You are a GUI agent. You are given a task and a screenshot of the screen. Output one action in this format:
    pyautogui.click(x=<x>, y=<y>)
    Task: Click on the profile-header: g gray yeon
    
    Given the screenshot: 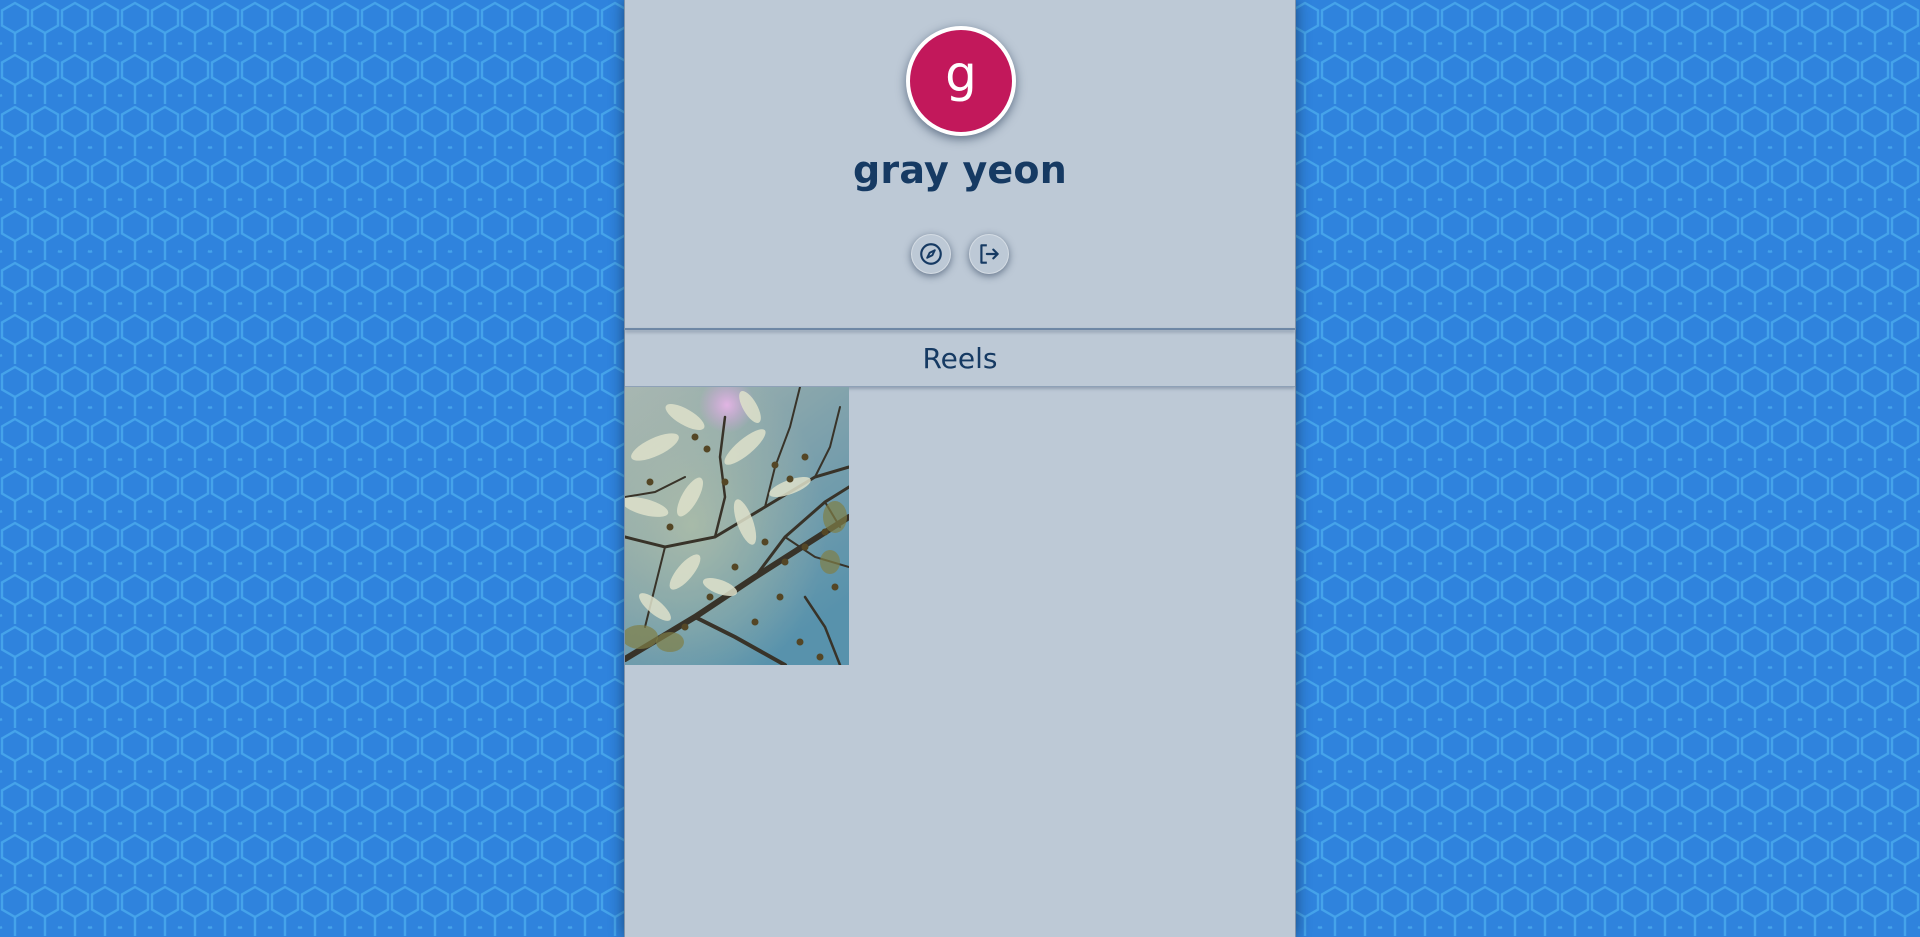 What is the action you would take?
    pyautogui.click(x=960, y=164)
    